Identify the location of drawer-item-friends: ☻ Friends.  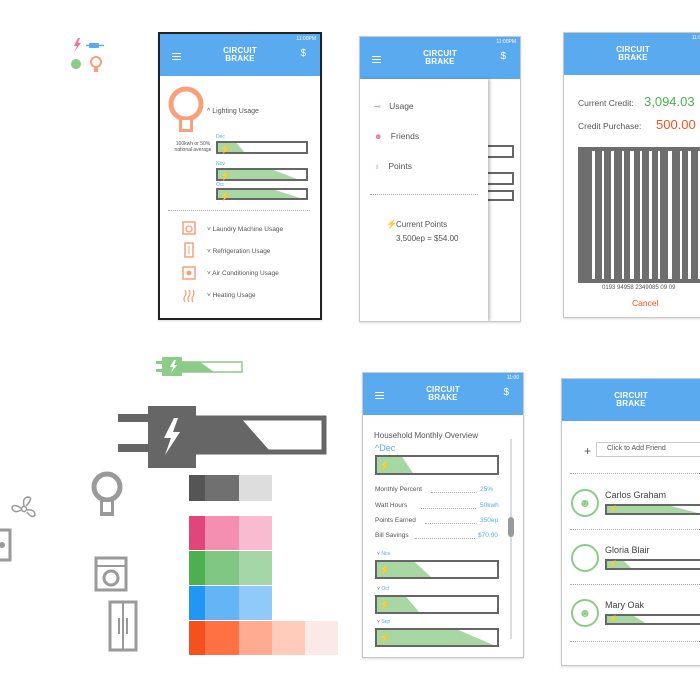
(396, 136).